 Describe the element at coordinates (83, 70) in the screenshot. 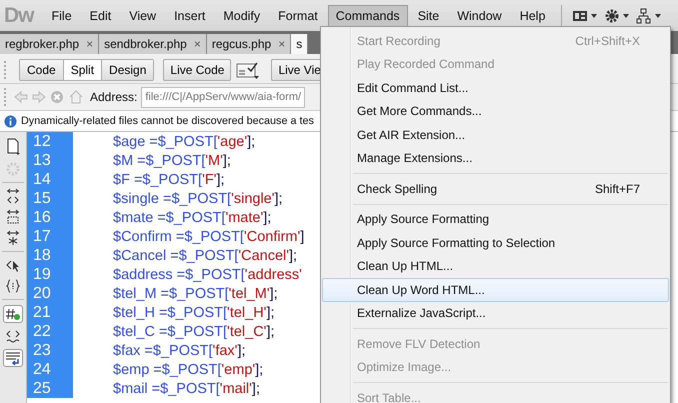

I see `view-button: Split` at that location.